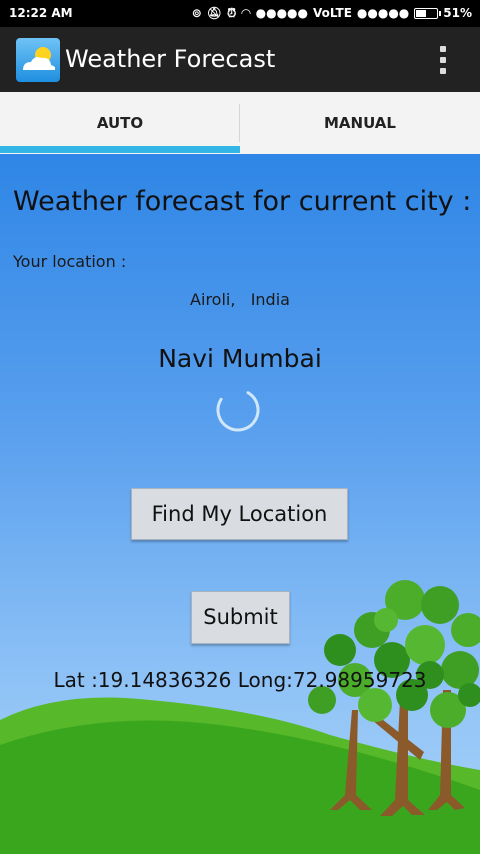 The height and width of the screenshot is (854, 480). Describe the element at coordinates (238, 410) in the screenshot. I see `loading-spinner-icon` at that location.